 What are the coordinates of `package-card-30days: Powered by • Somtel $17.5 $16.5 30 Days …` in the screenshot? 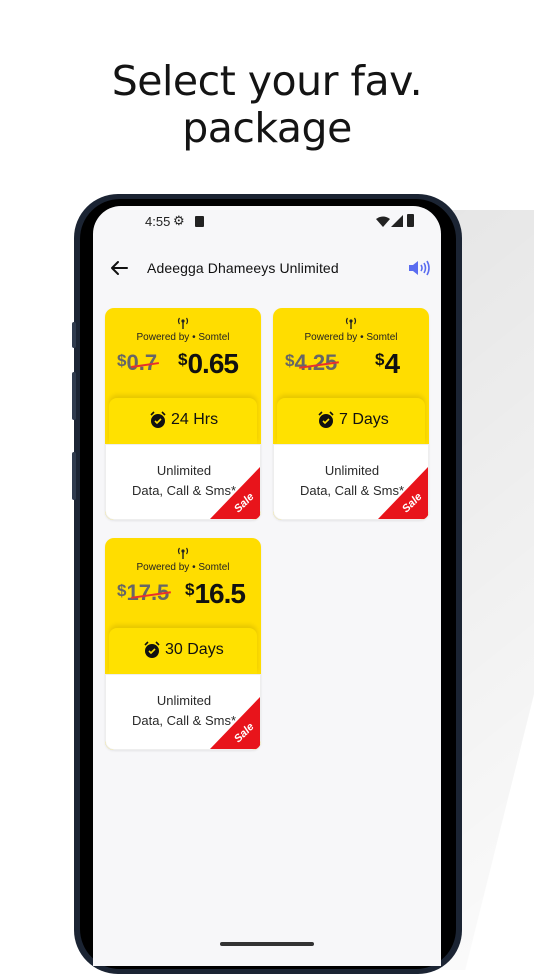 It's located at (183, 644).